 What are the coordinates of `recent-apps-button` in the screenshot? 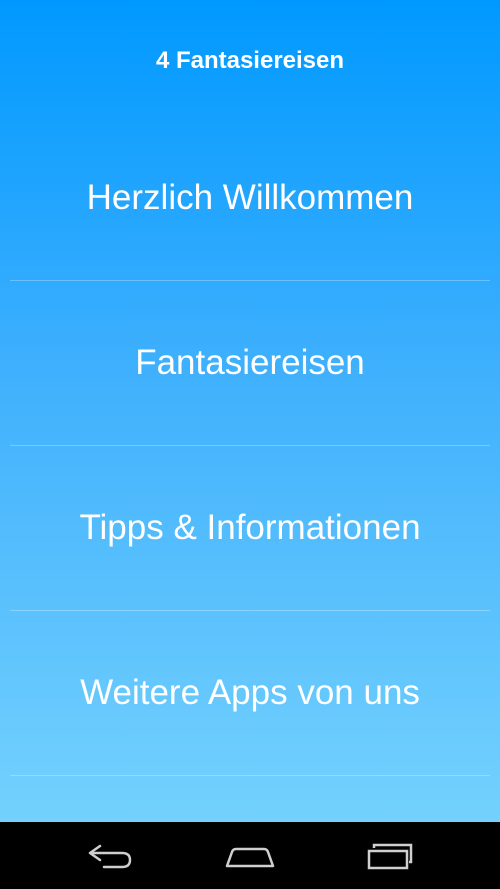 It's located at (390, 856).